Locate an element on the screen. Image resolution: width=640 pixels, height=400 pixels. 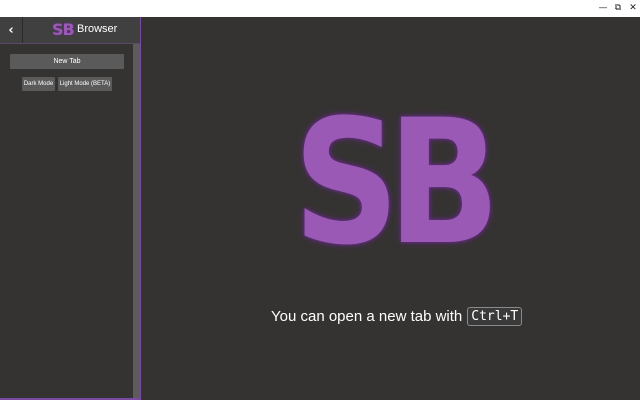
dark-mode-button: Dark Mode is located at coordinates (38, 84).